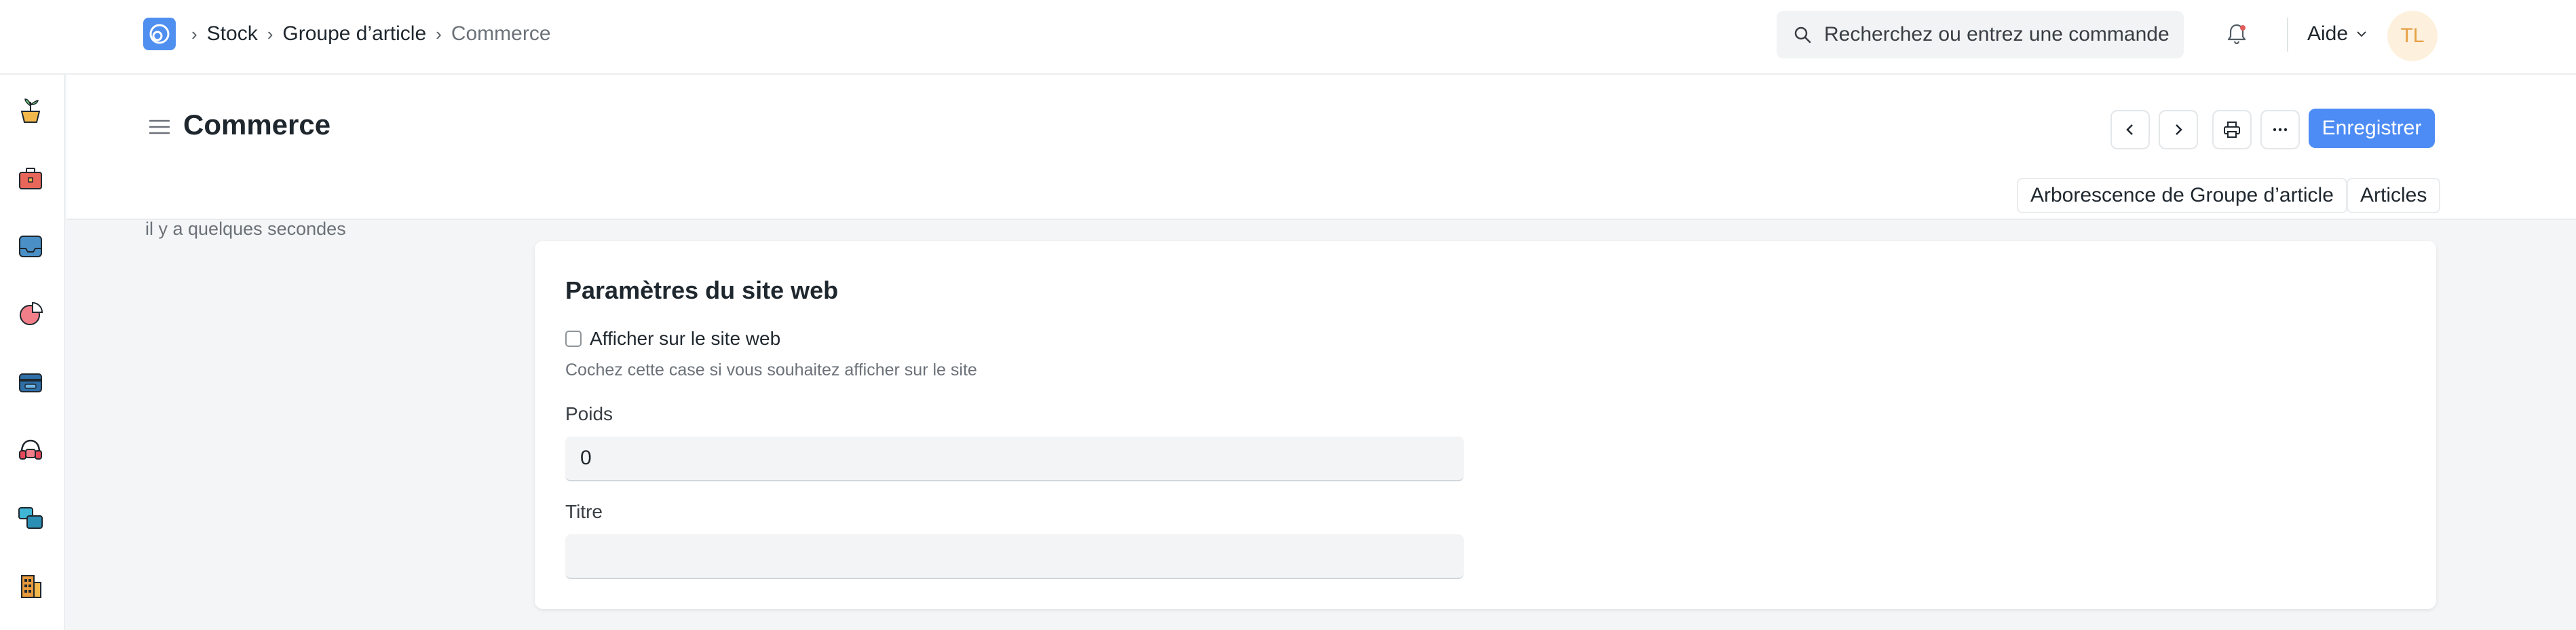 This screenshot has height=630, width=2576. Describe the element at coordinates (31, 247) in the screenshot. I see `inbox-icon` at that location.